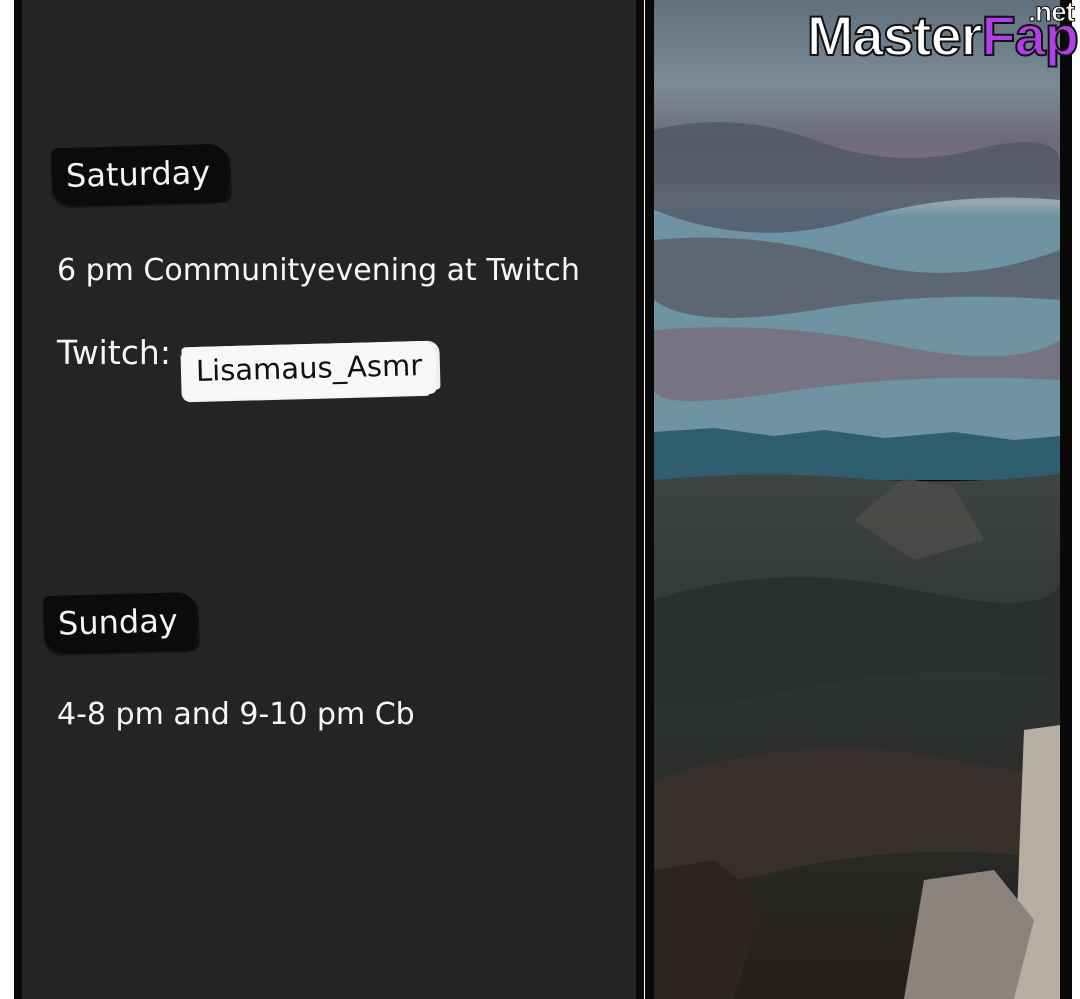  I want to click on site-watermark: MasterFap .net, so click(943, 32).